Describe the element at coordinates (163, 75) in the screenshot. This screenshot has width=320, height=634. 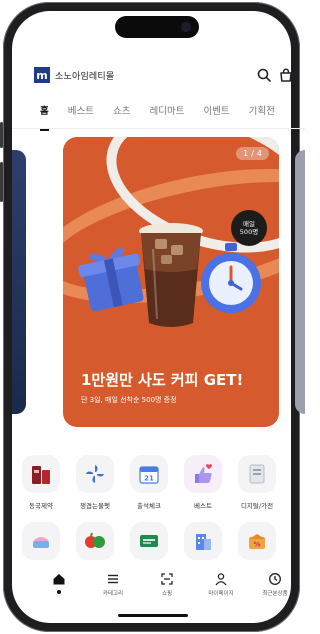
I see `app-header: m 소노아임레티몰` at that location.